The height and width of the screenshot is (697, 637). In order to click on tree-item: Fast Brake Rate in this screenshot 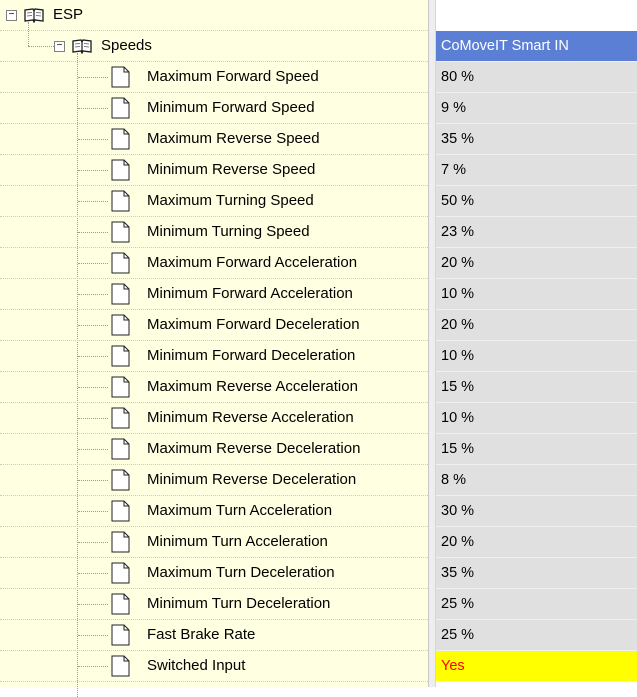, I will do `click(214, 635)`.